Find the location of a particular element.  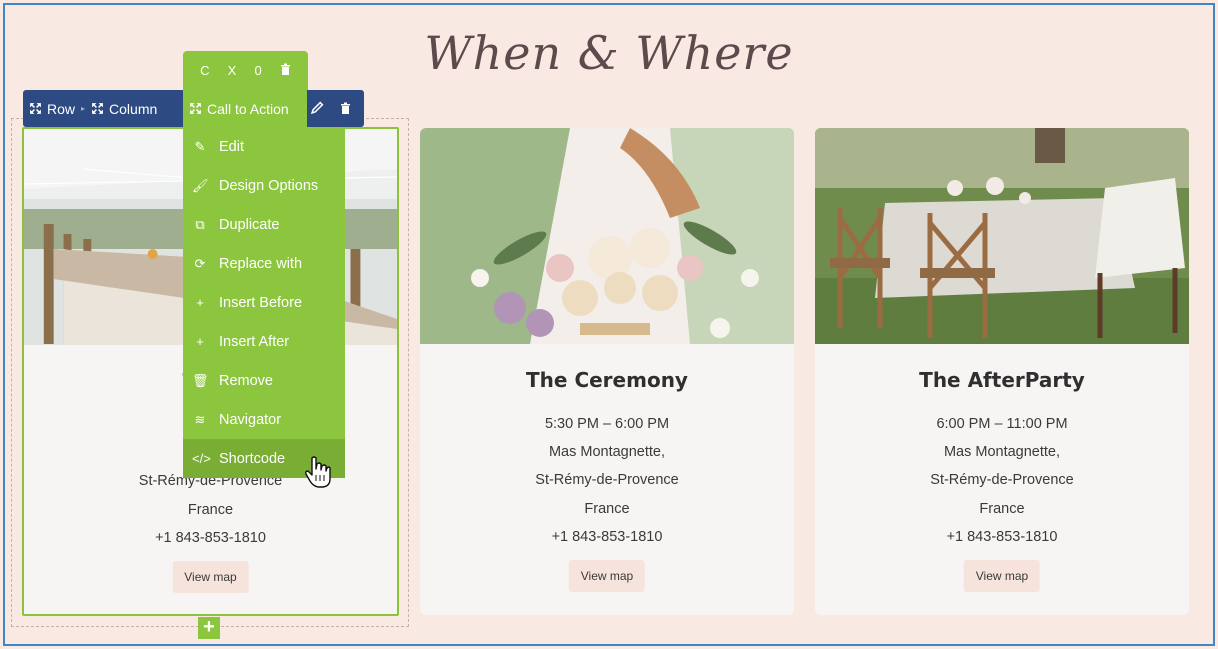

menu-item-insert-after: + Insert After is located at coordinates (264, 341).